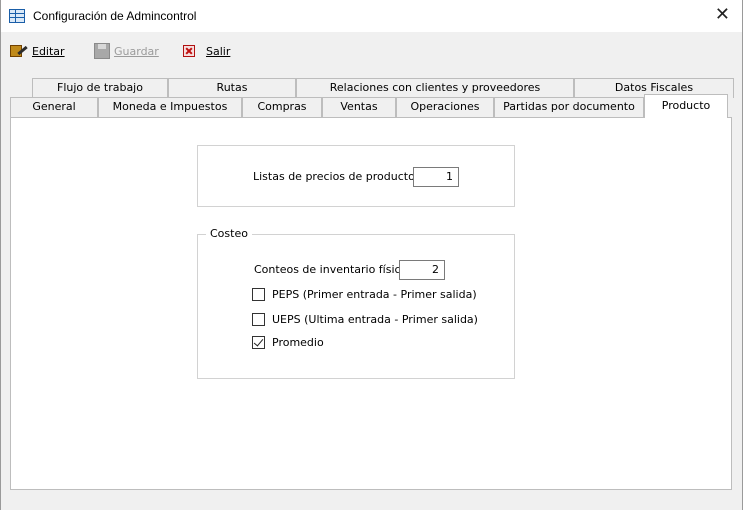  I want to click on promedio-label: Promedio, so click(298, 342).